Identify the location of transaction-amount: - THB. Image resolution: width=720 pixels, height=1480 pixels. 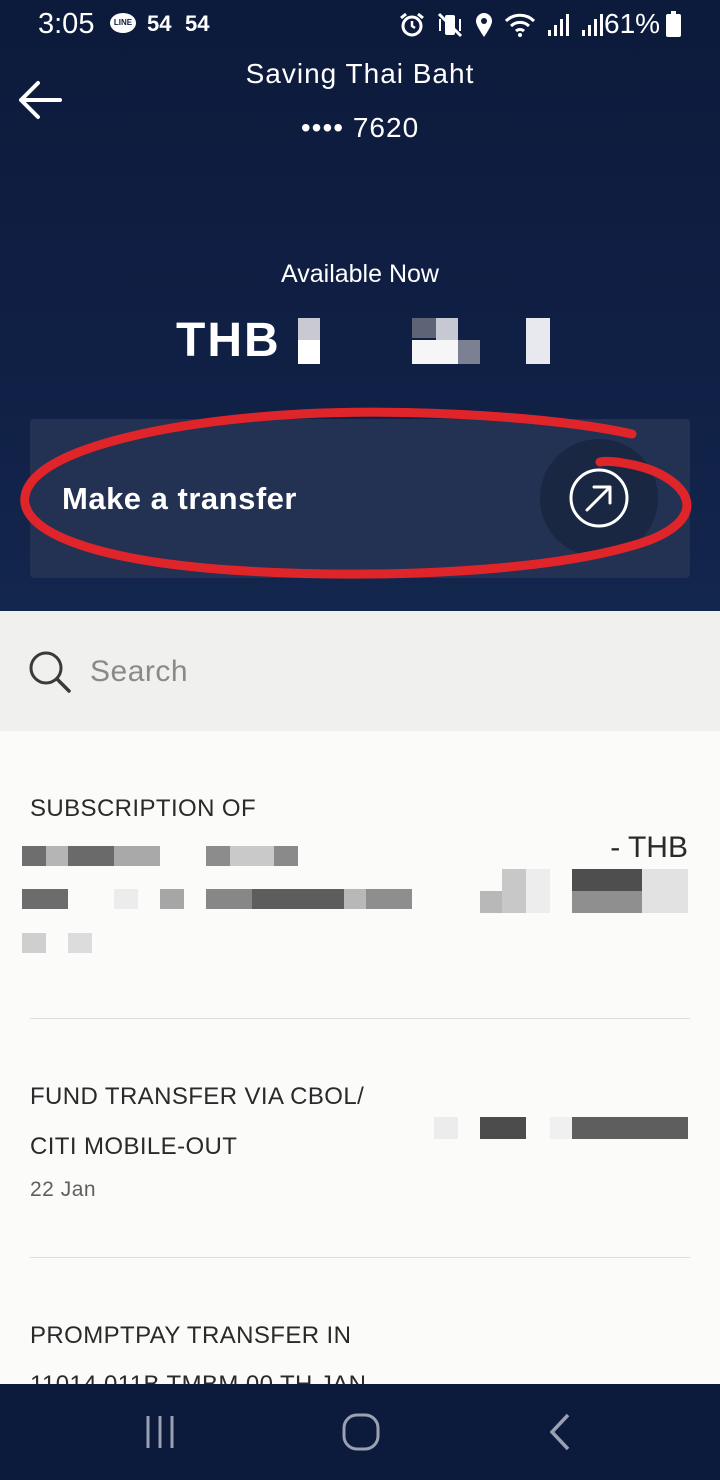
(649, 847).